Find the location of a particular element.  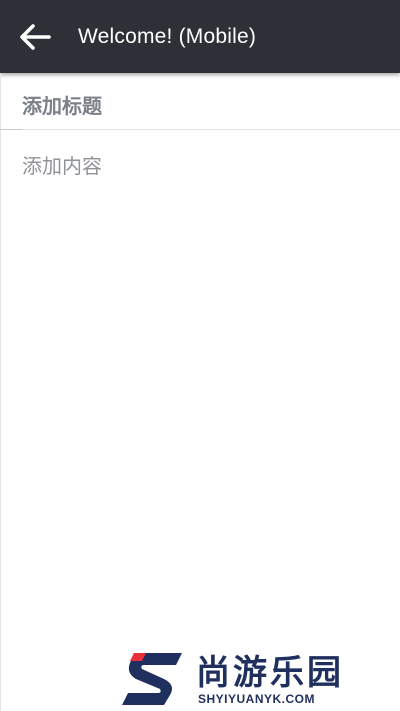

s-logo-icon is located at coordinates (152, 679).